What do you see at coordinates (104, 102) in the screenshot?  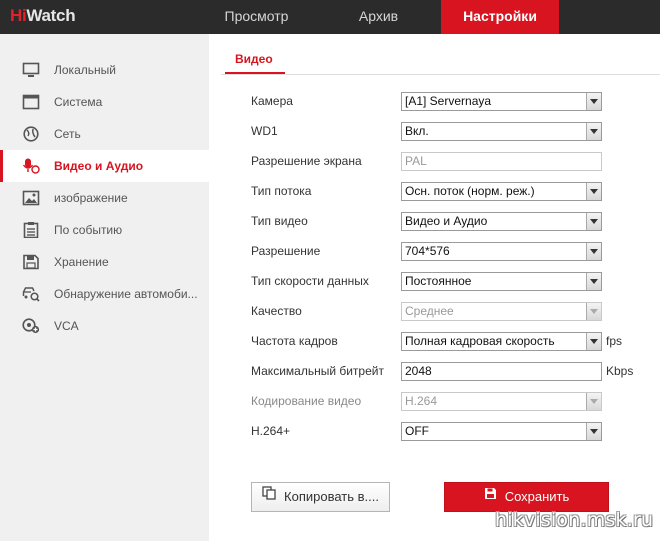 I see `sidebar-item-system: Система` at bounding box center [104, 102].